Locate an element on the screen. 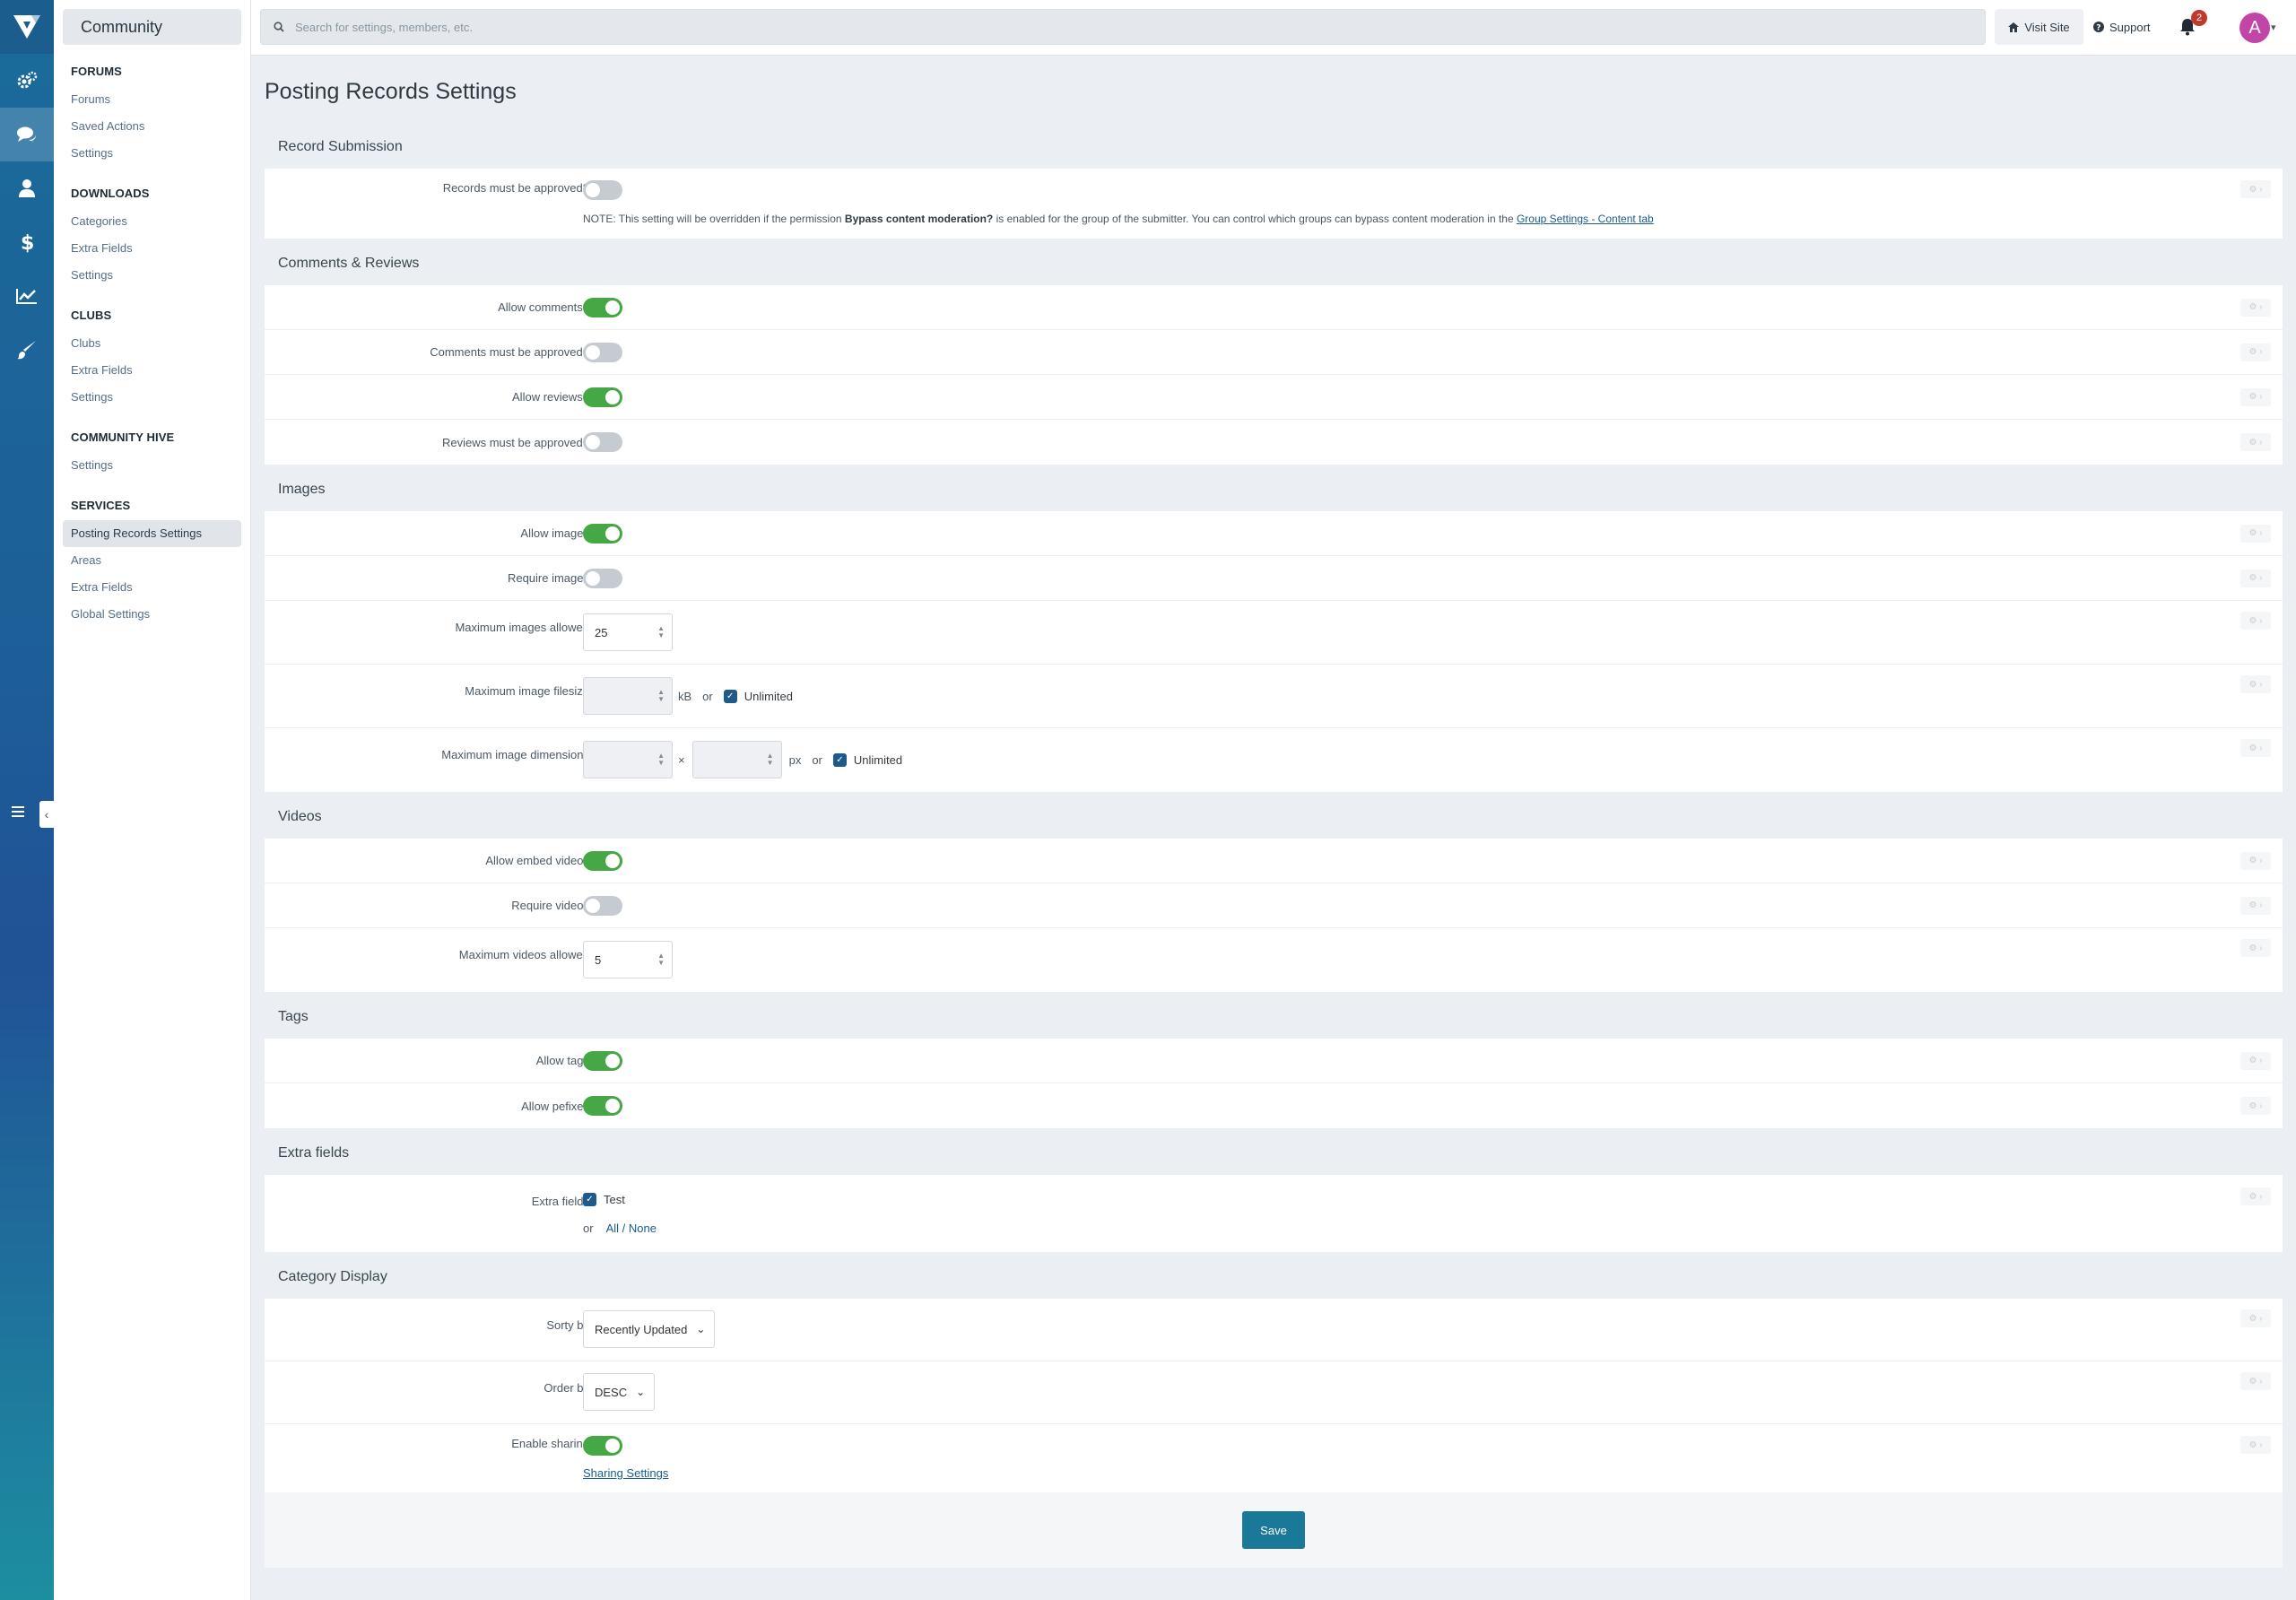 Image resolution: width=2296 pixels, height=1600 pixels. allow-tags-toggle is located at coordinates (602, 1060).